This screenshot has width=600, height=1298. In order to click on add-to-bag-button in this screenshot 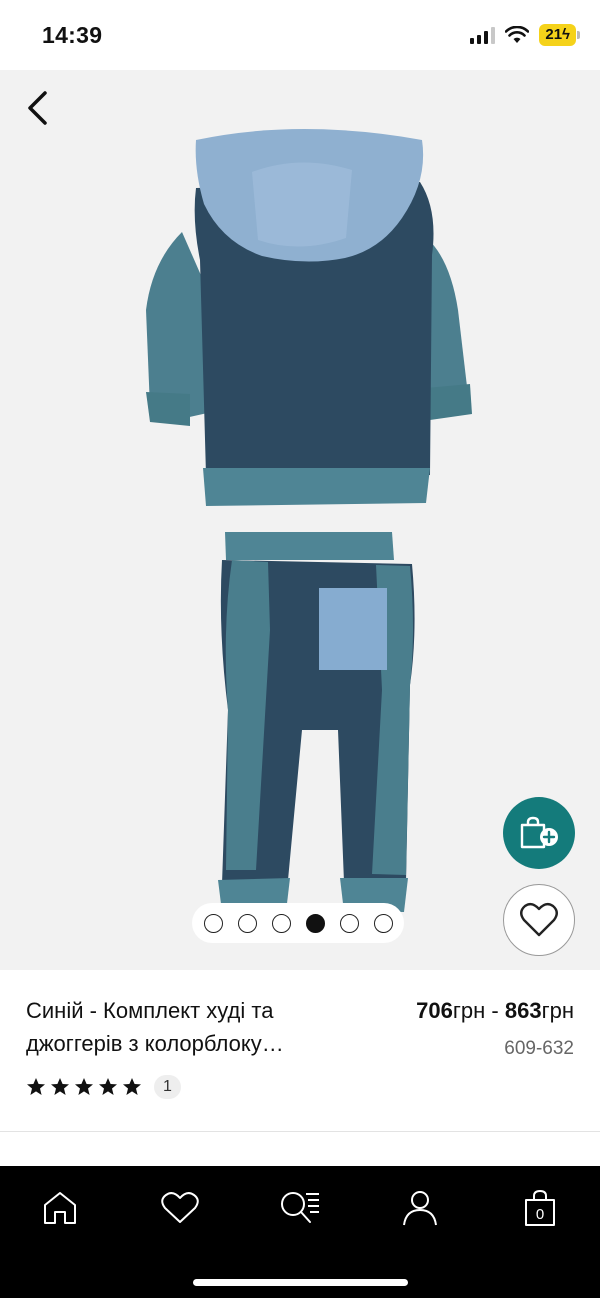, I will do `click(539, 833)`.